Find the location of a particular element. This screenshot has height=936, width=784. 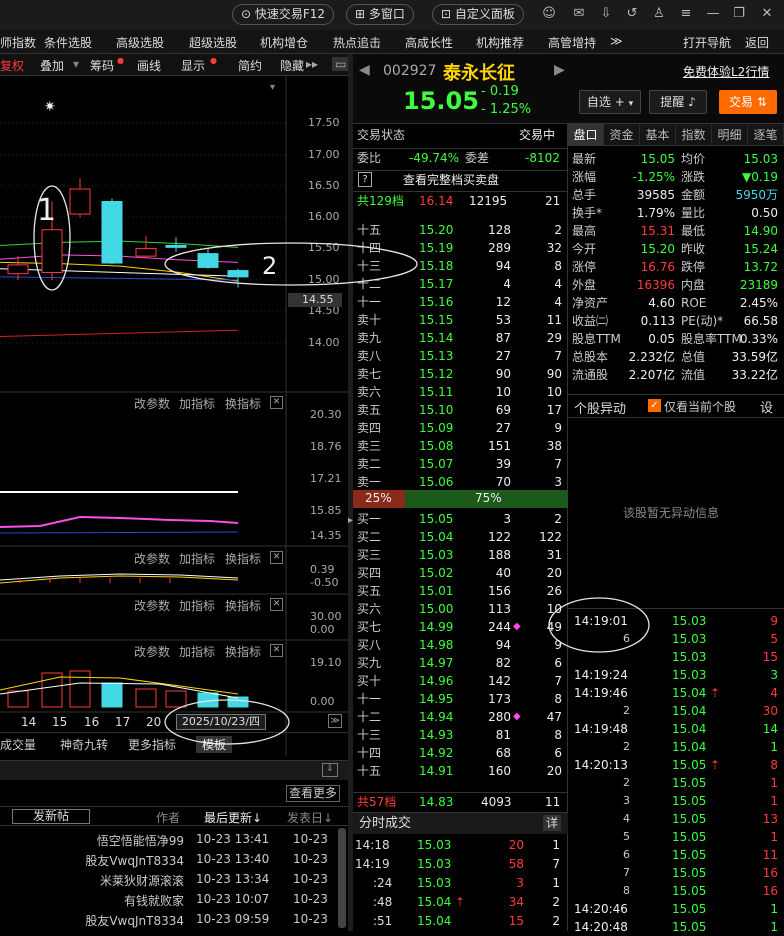

forum-author: 有钱就败家 is located at coordinates (154, 900).